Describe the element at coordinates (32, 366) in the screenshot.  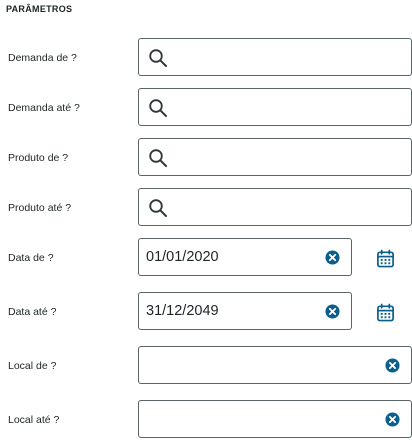
I see `param-label: Local de ?` at that location.